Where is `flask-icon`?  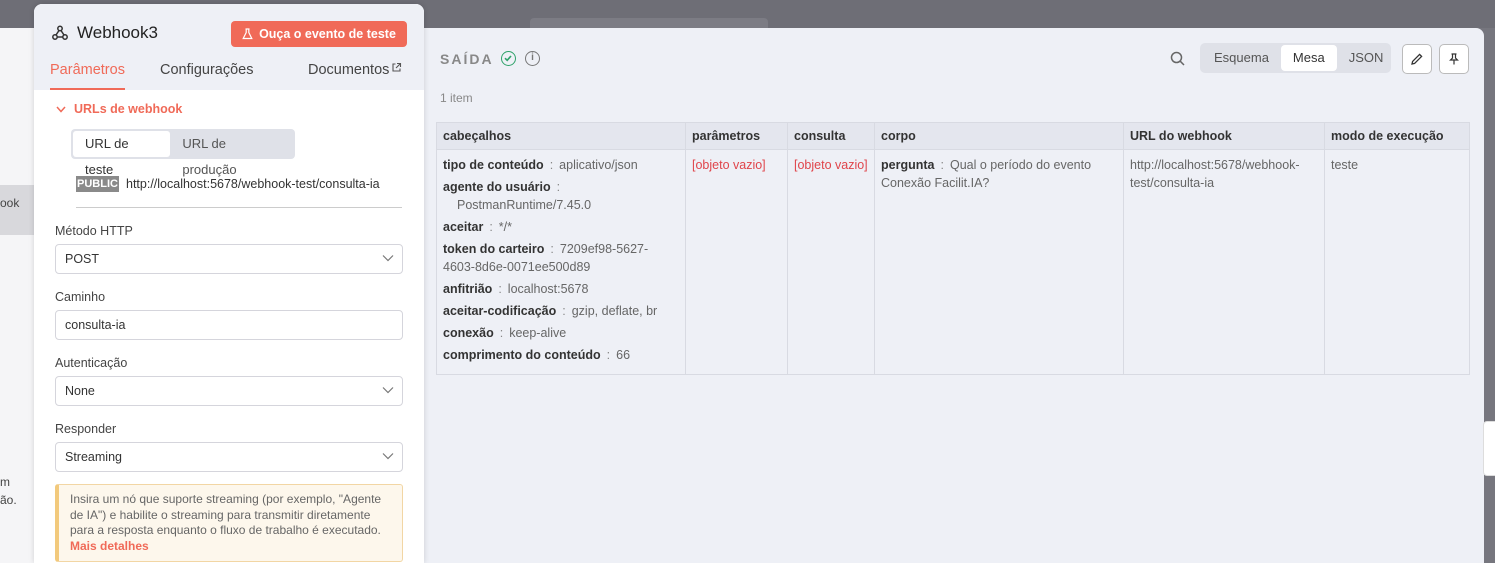
flask-icon is located at coordinates (247, 34).